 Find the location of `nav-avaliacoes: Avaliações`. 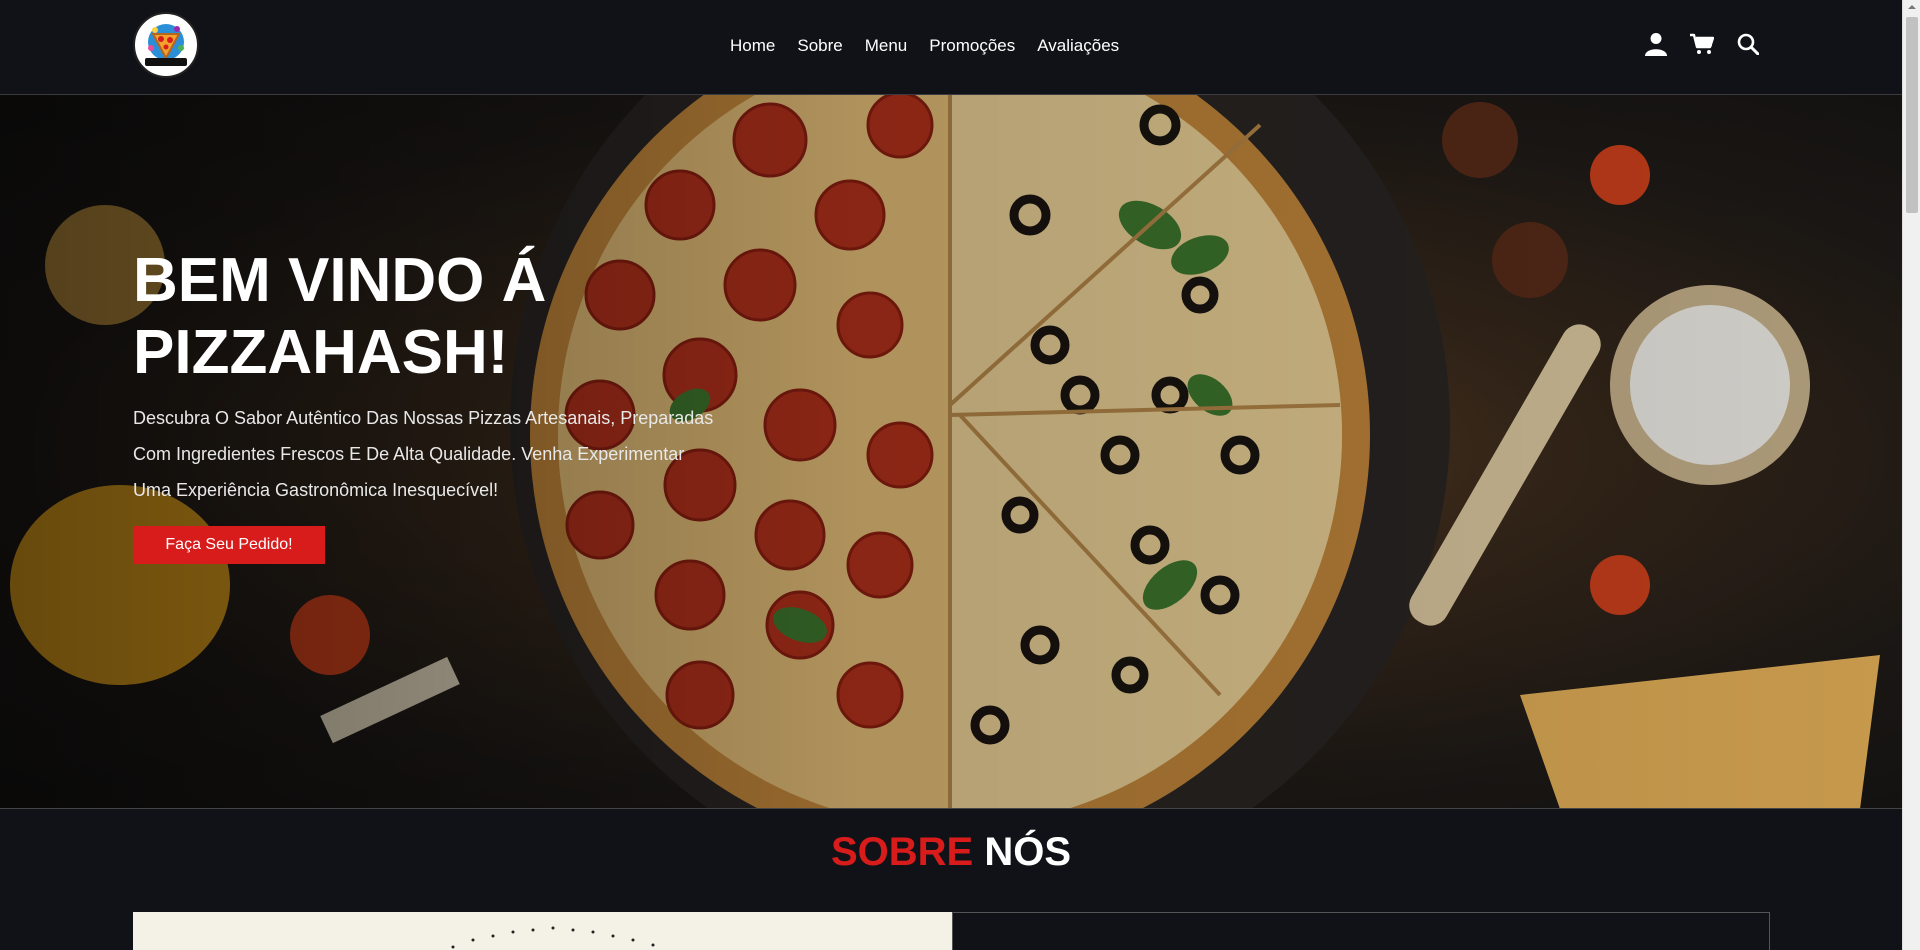

nav-avaliacoes: Avaliações is located at coordinates (1078, 46).